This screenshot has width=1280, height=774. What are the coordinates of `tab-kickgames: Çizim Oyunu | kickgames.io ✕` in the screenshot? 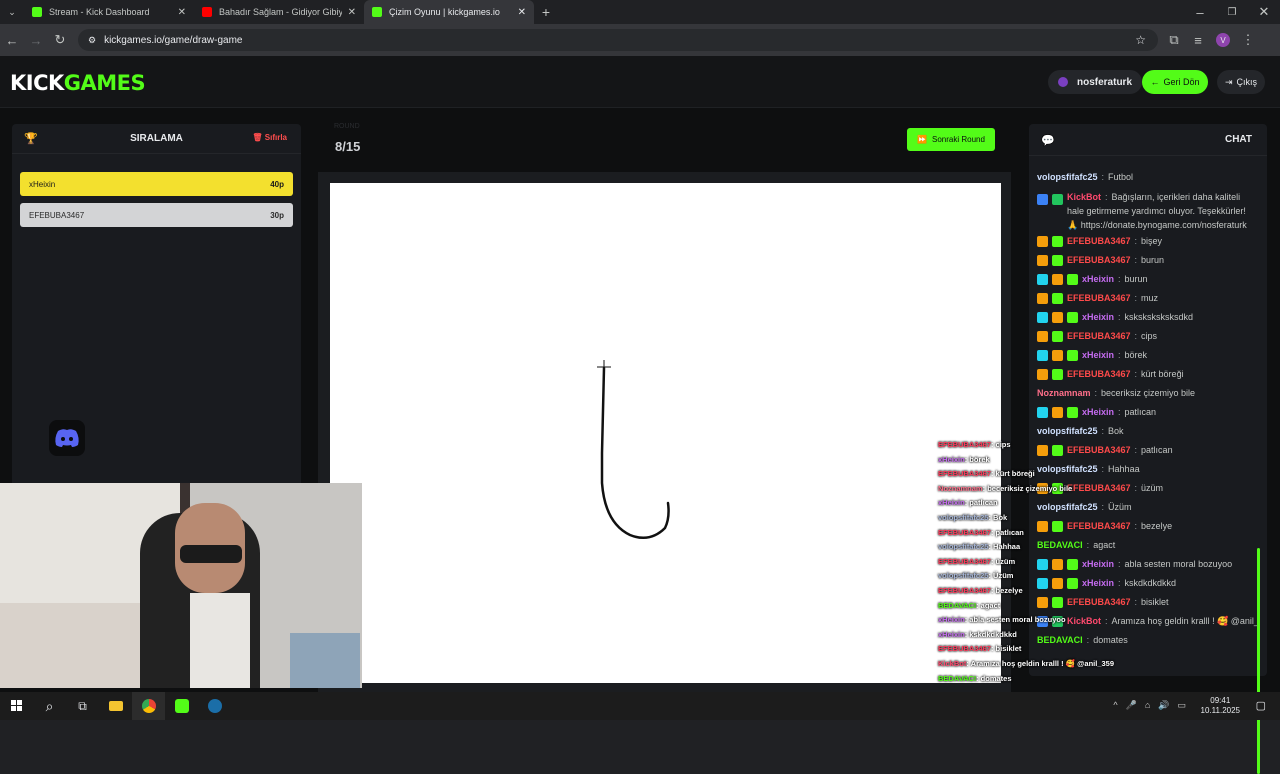 It's located at (449, 12).